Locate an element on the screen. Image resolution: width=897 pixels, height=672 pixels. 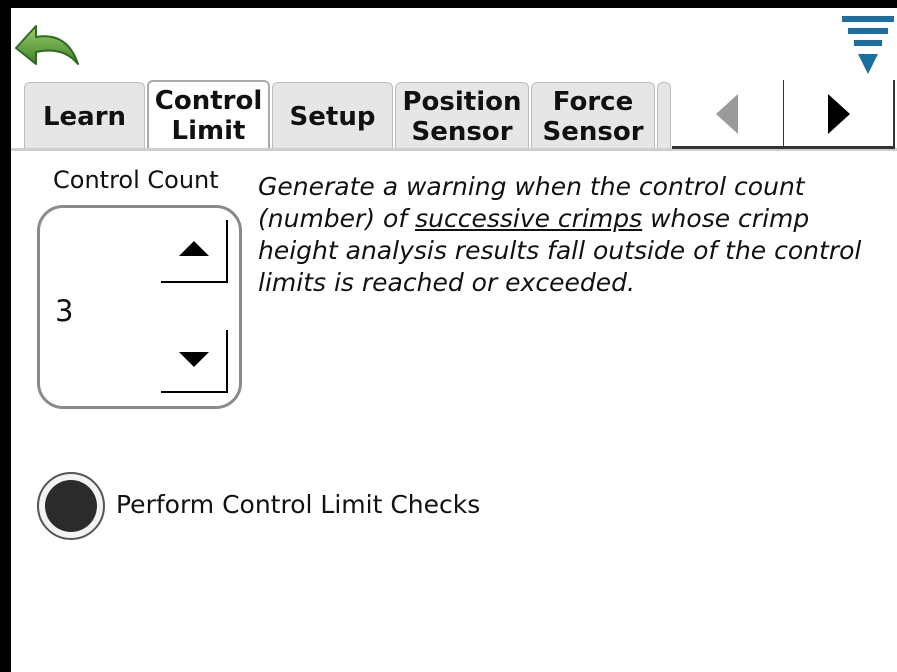
tab-force-sensor: Force Sensor is located at coordinates (593, 116).